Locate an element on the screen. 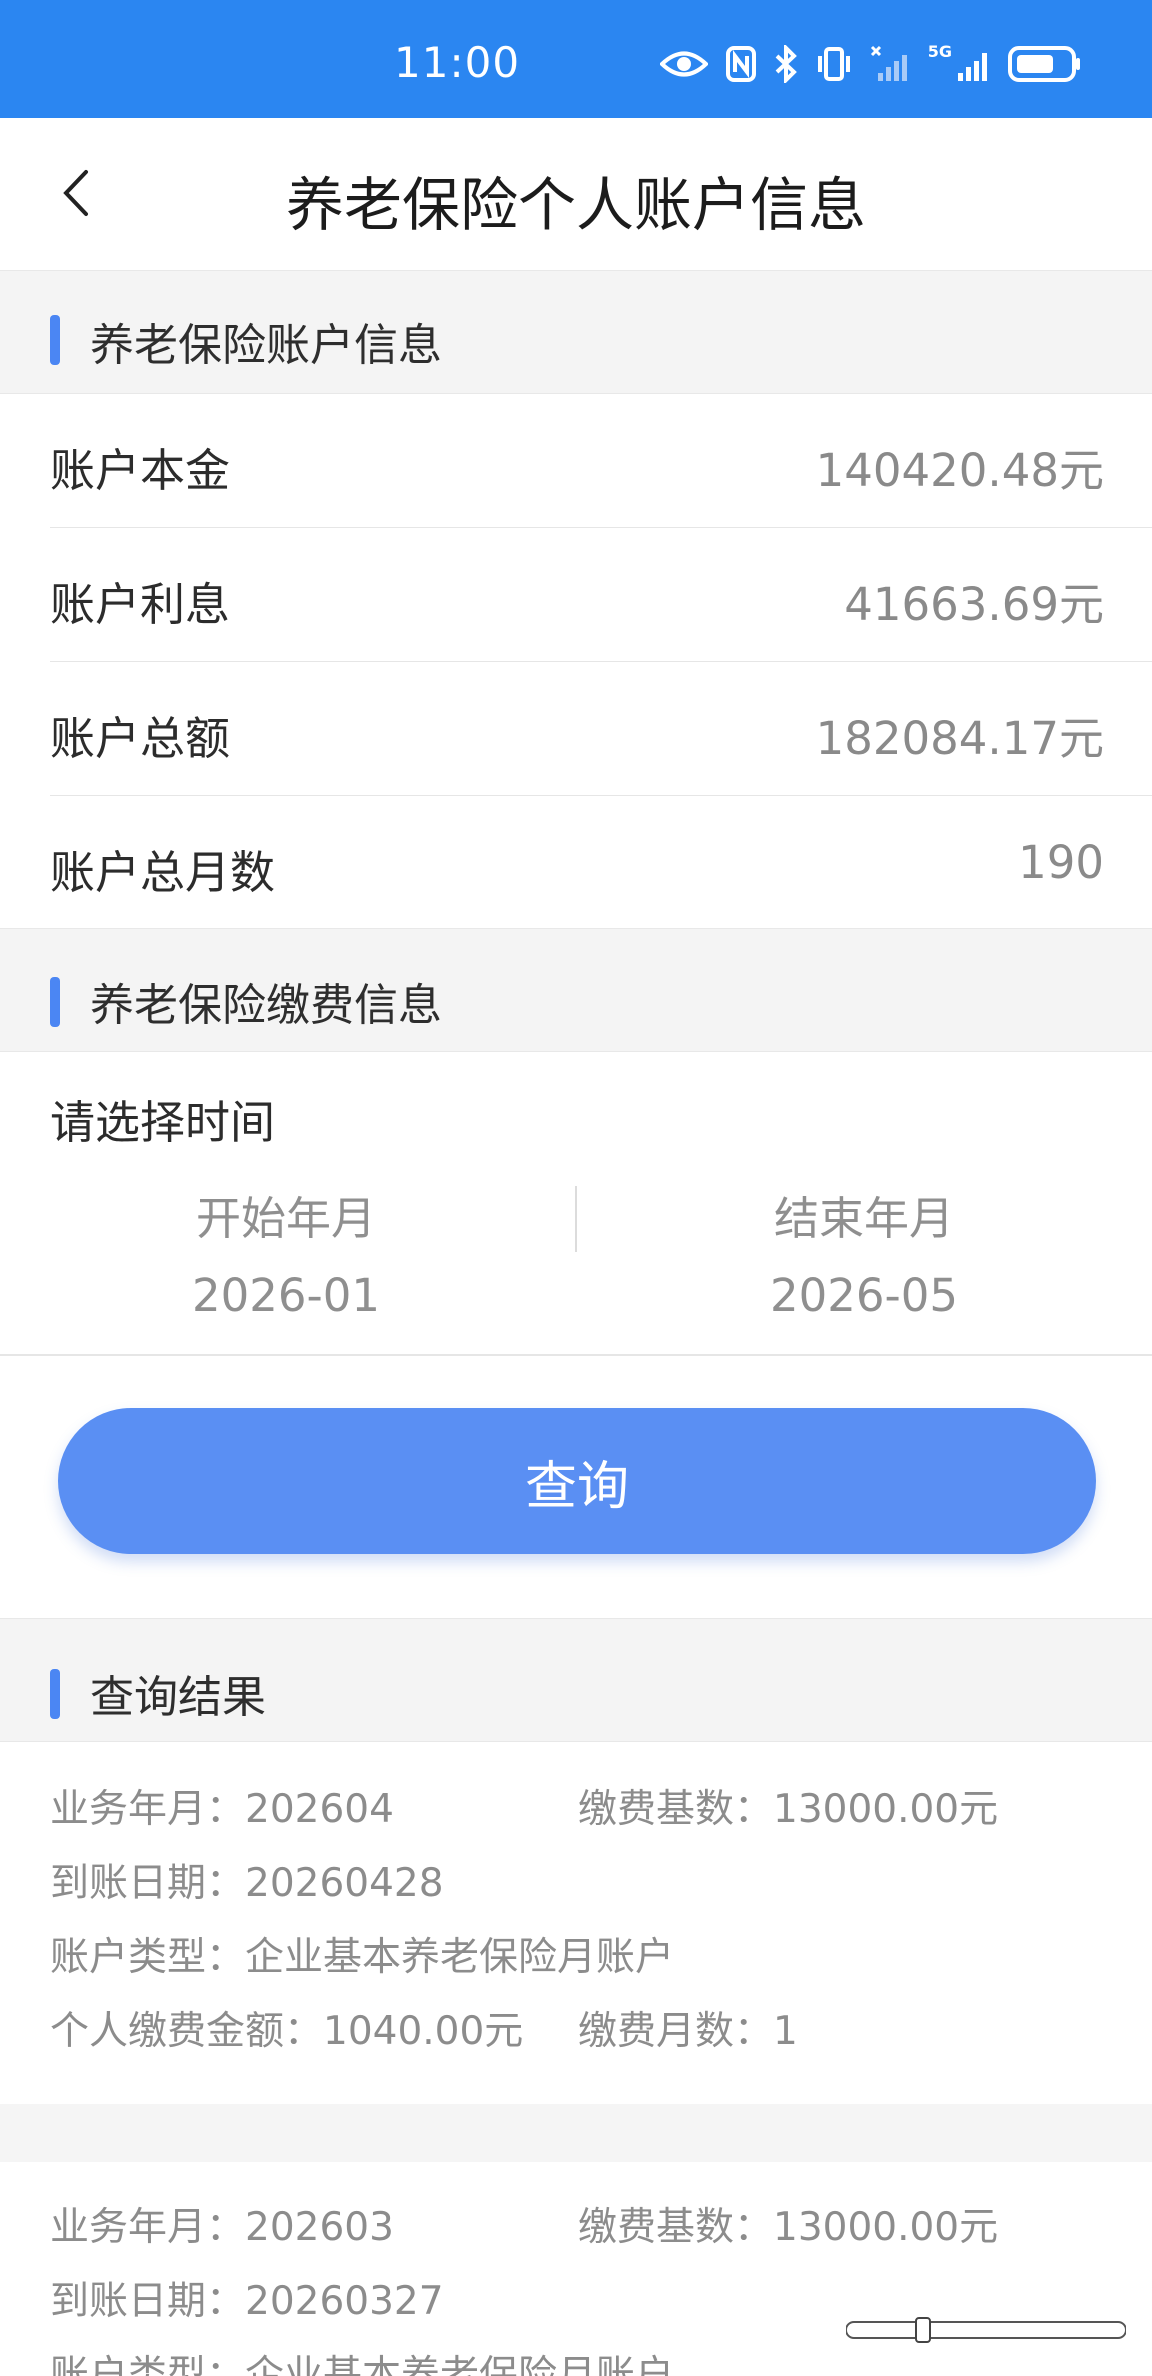  end-month-picker: 结束年月 2026-05 is located at coordinates (864, 1252).